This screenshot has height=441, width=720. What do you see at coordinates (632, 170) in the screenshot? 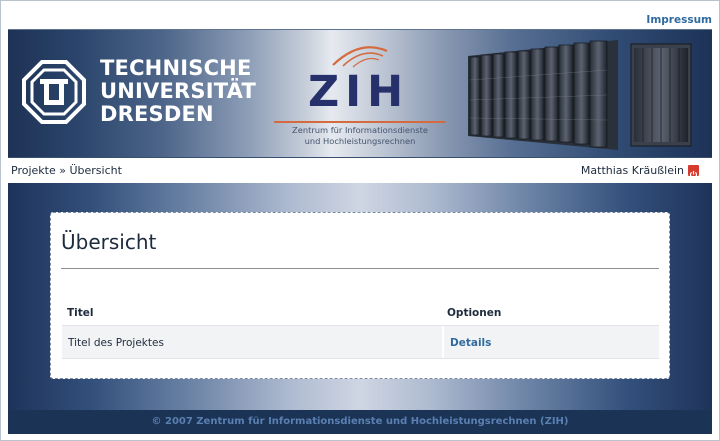
I see `user-name: Matthias Kräußlein` at bounding box center [632, 170].